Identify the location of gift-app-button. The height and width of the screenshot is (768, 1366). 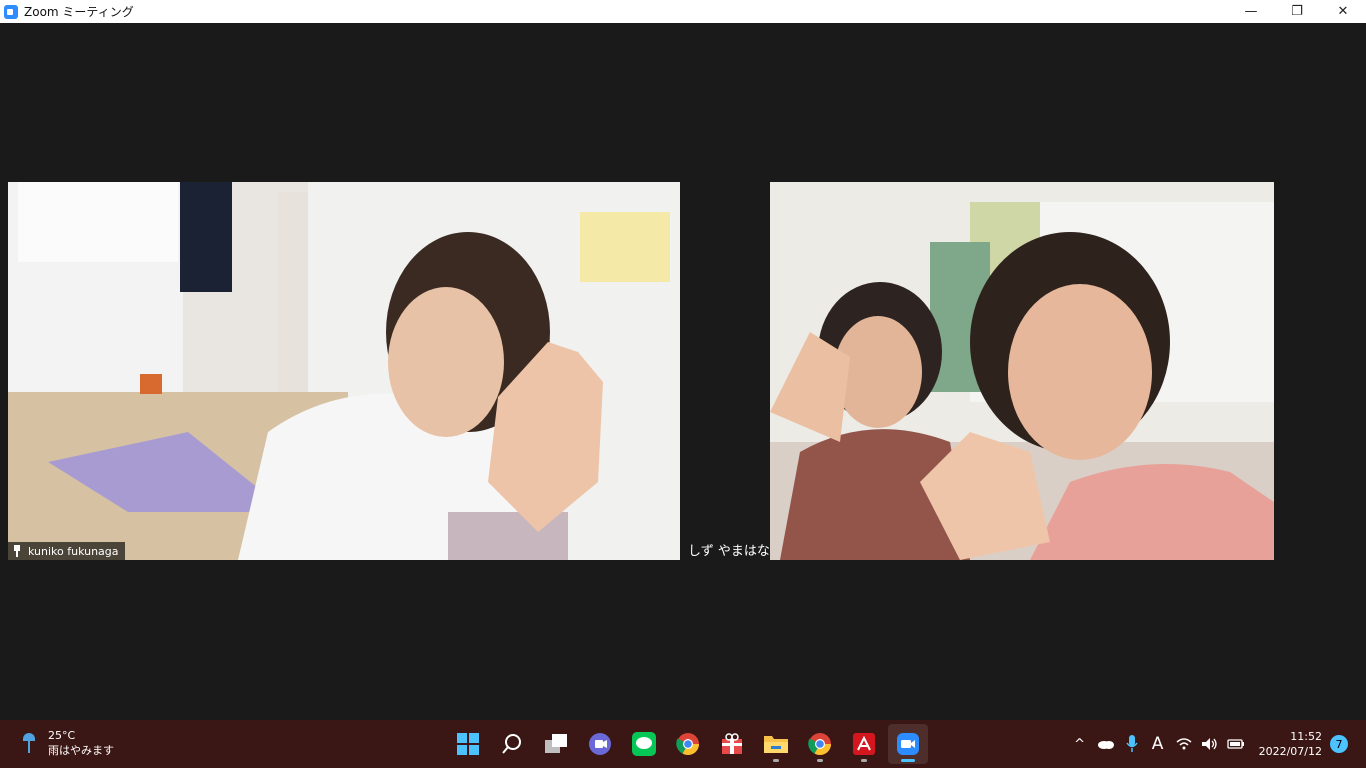
(732, 744).